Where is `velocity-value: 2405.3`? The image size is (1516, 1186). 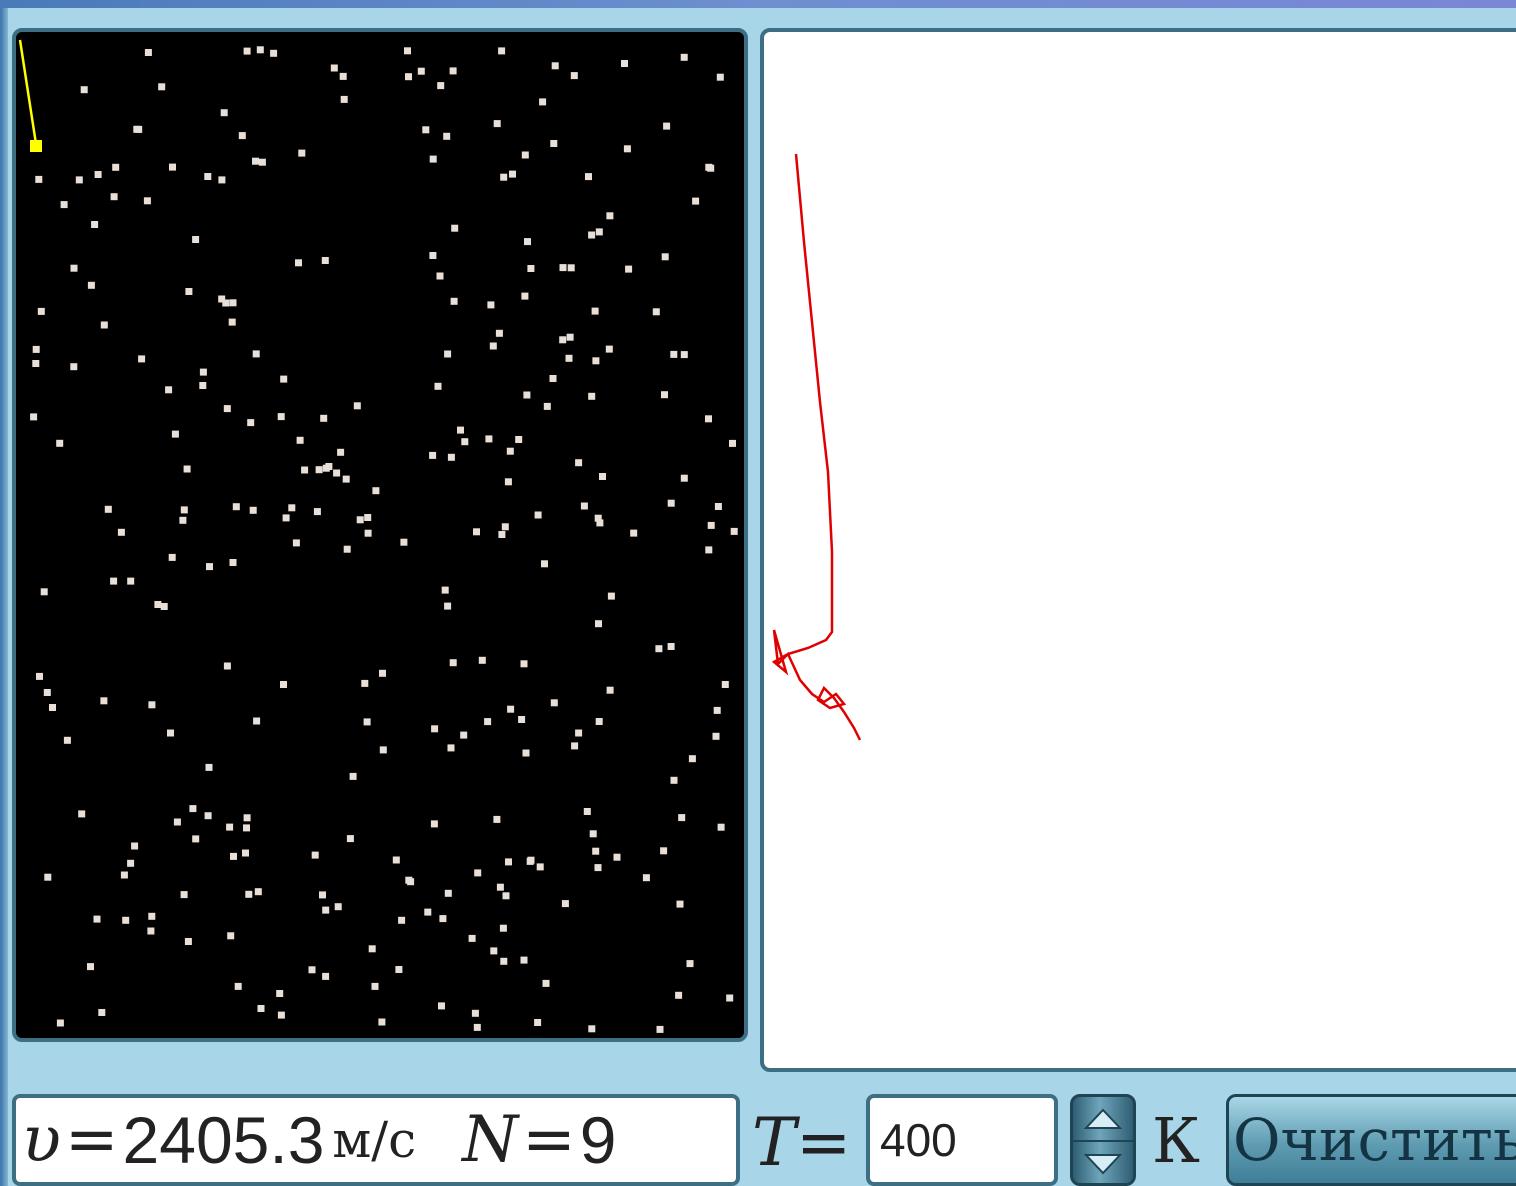 velocity-value: 2405.3 is located at coordinates (223, 1140).